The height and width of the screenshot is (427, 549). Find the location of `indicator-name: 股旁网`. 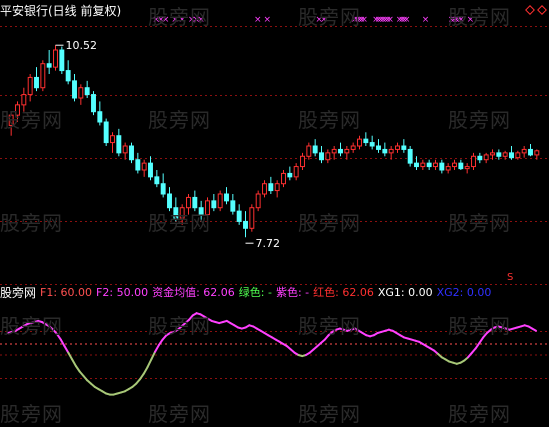

indicator-name: 股旁网 is located at coordinates (18, 292).